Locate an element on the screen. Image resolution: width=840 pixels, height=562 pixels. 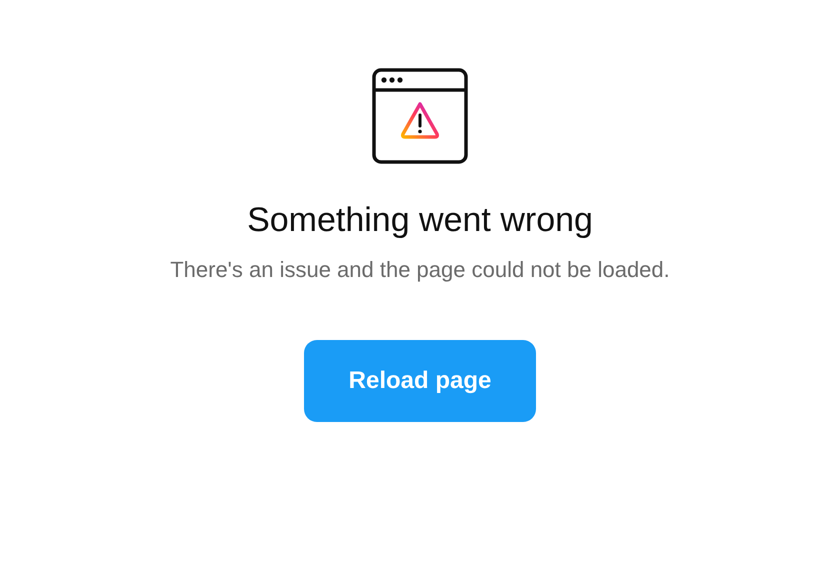
browser-warning-icon is located at coordinates (420, 116).